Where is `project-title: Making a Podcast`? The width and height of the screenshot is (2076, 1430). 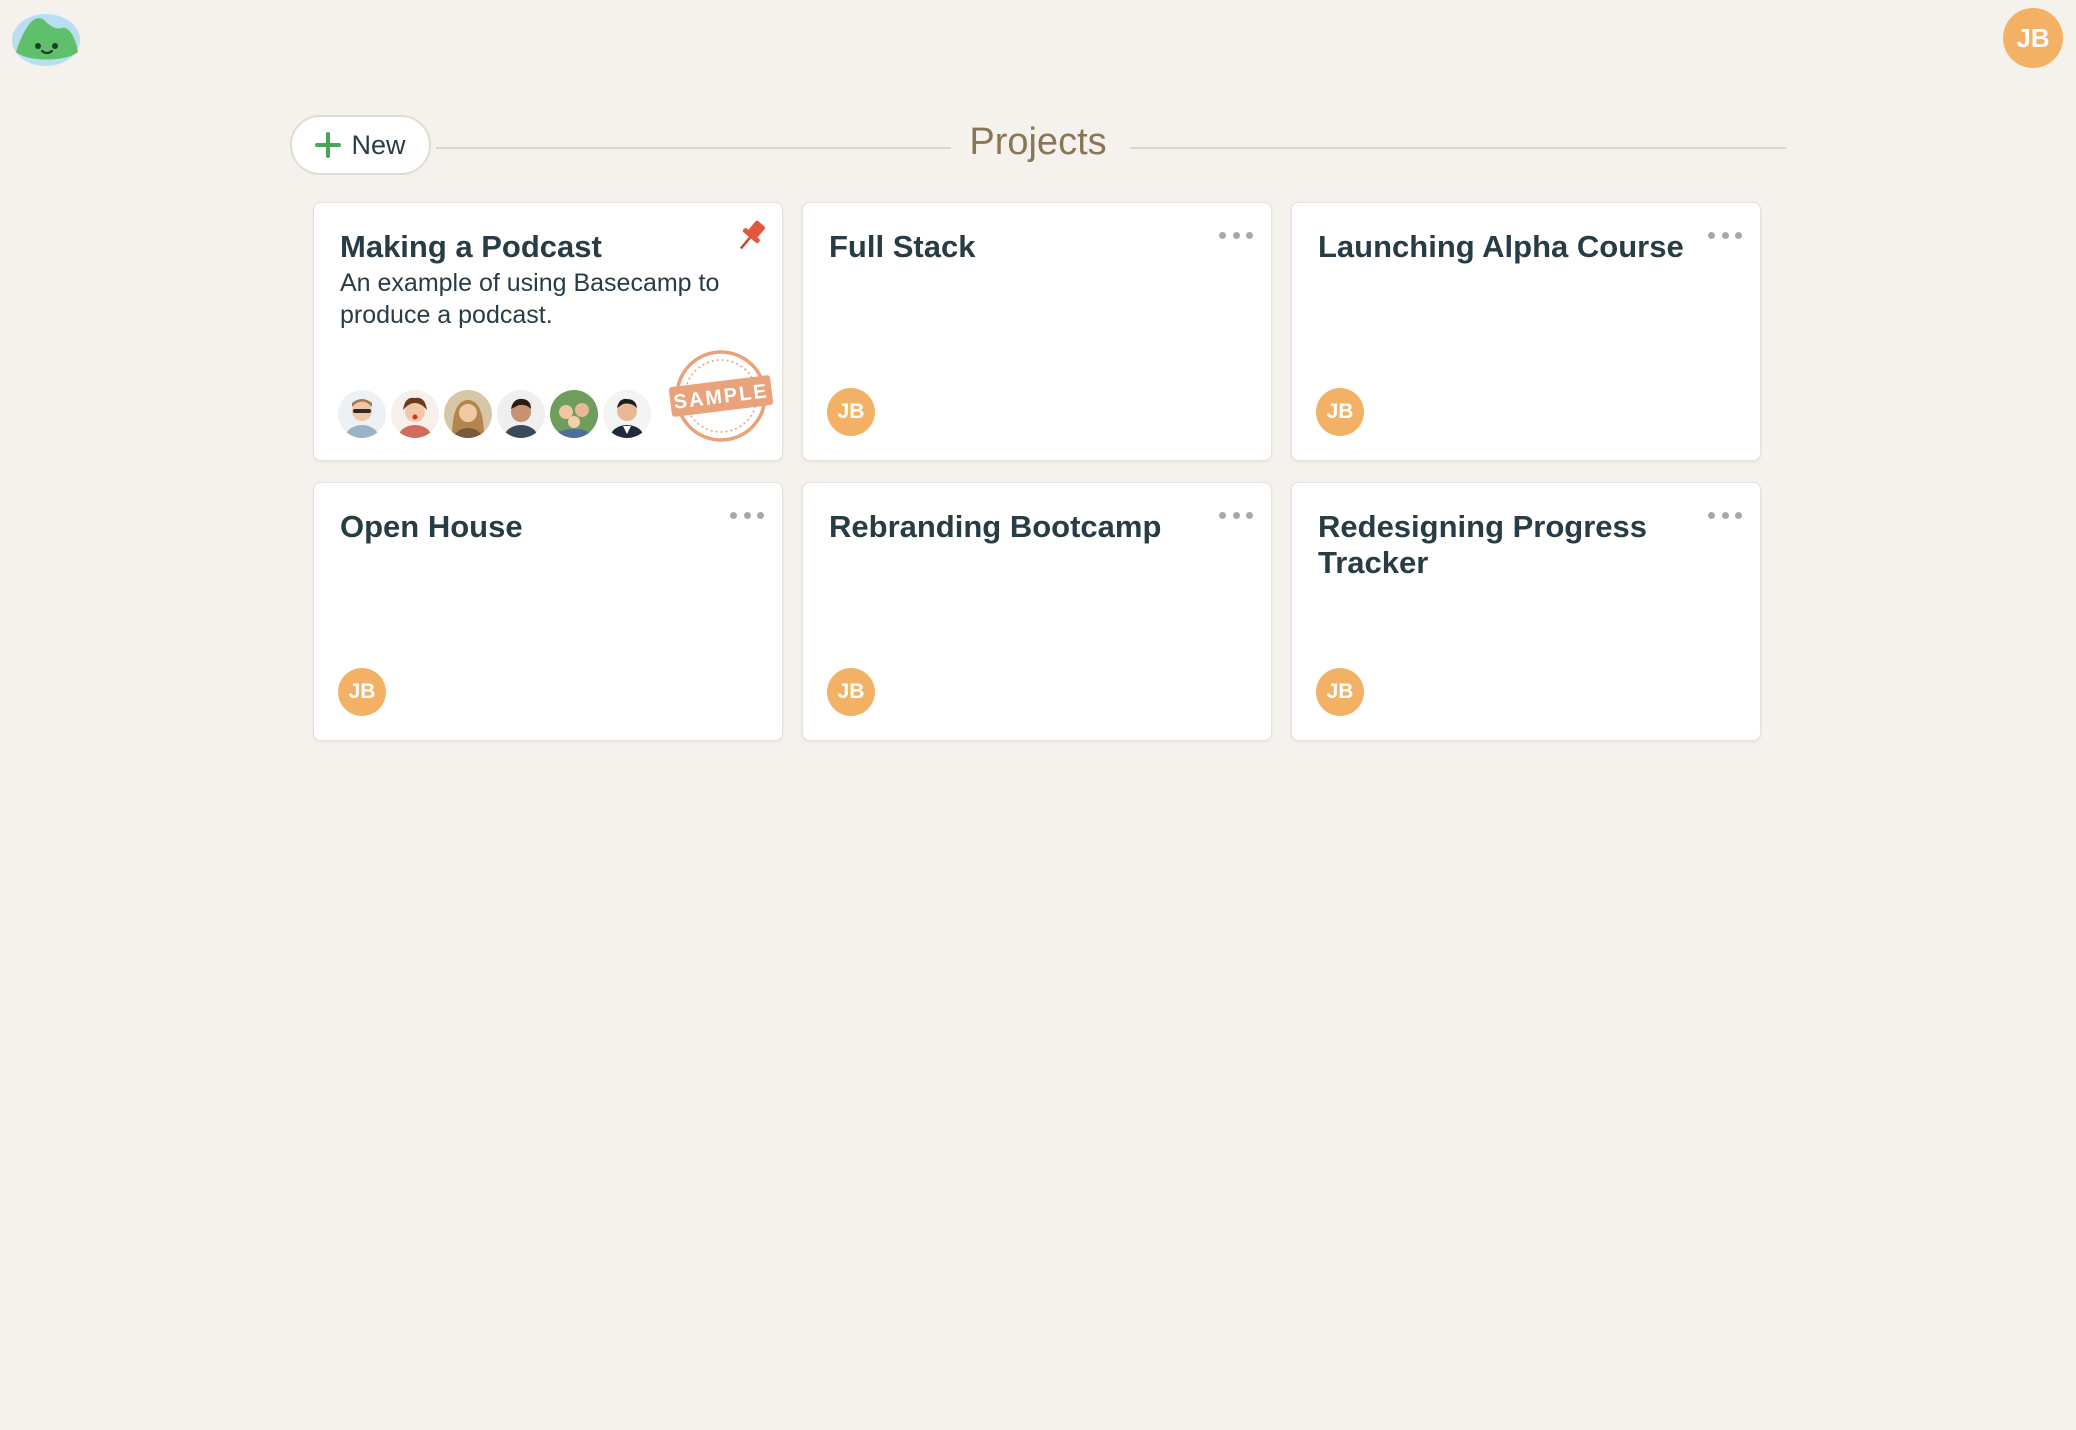 project-title: Making a Podcast is located at coordinates (526, 247).